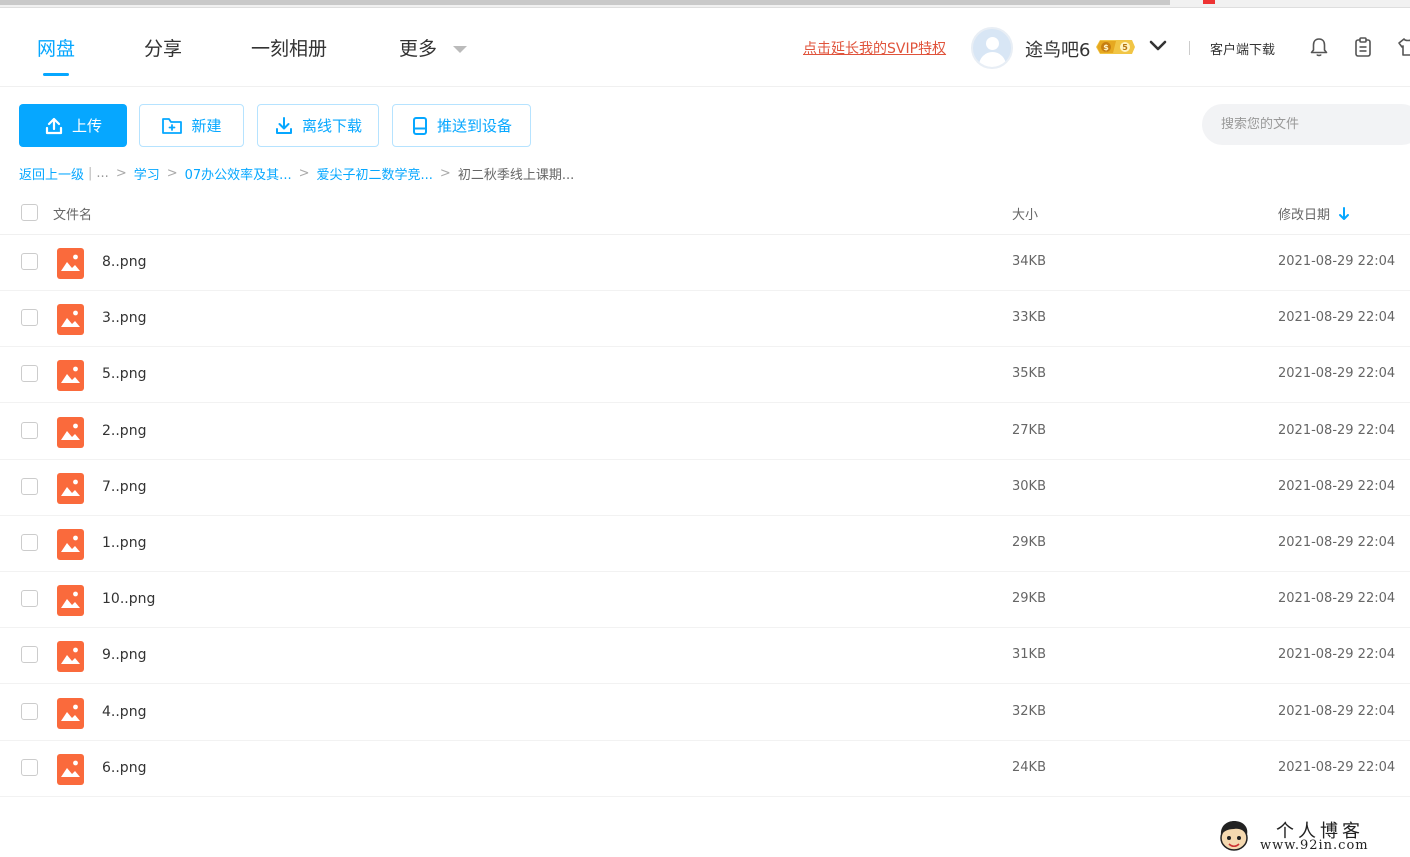 This screenshot has height=857, width=1410. Describe the element at coordinates (147, 173) in the screenshot. I see `breadcrumb-item: 学习` at that location.